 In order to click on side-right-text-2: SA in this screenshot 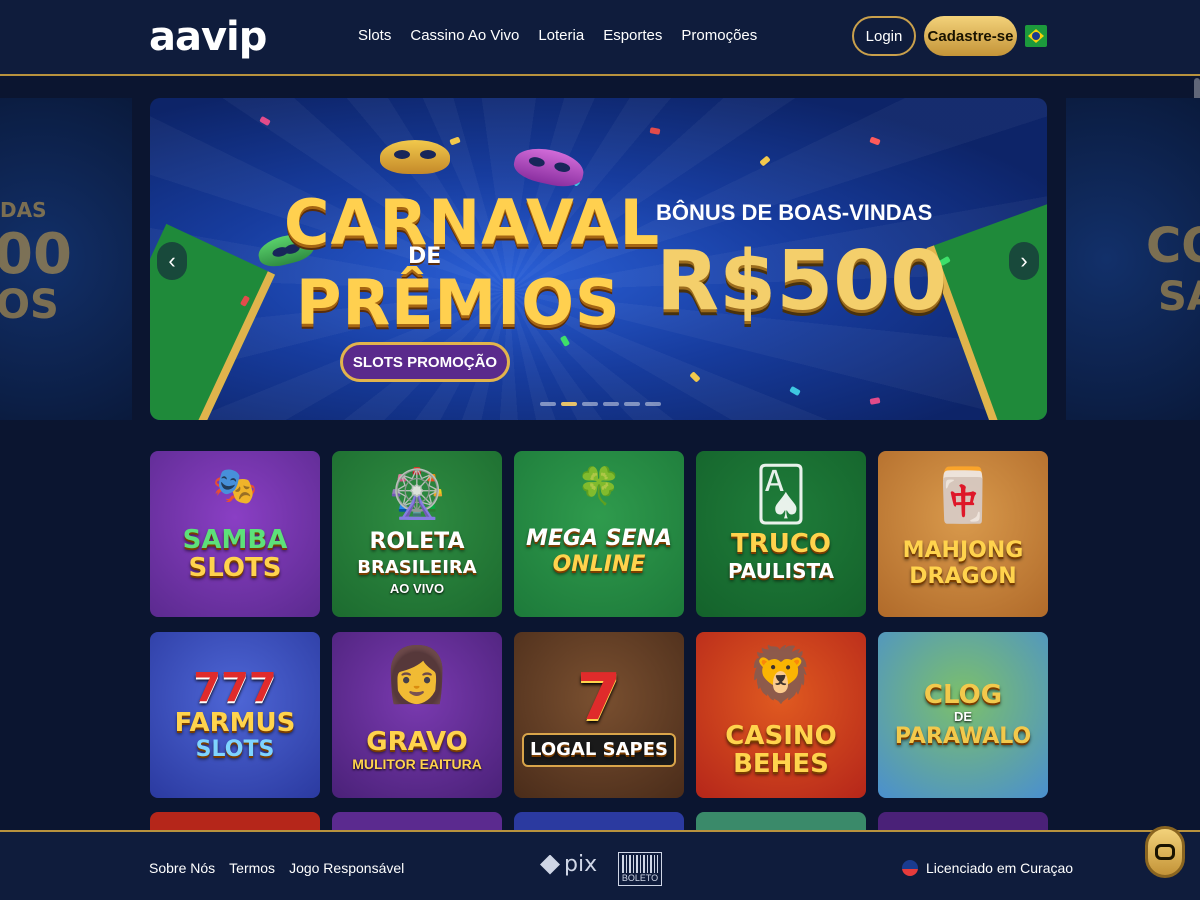, I will do `click(1179, 297)`.